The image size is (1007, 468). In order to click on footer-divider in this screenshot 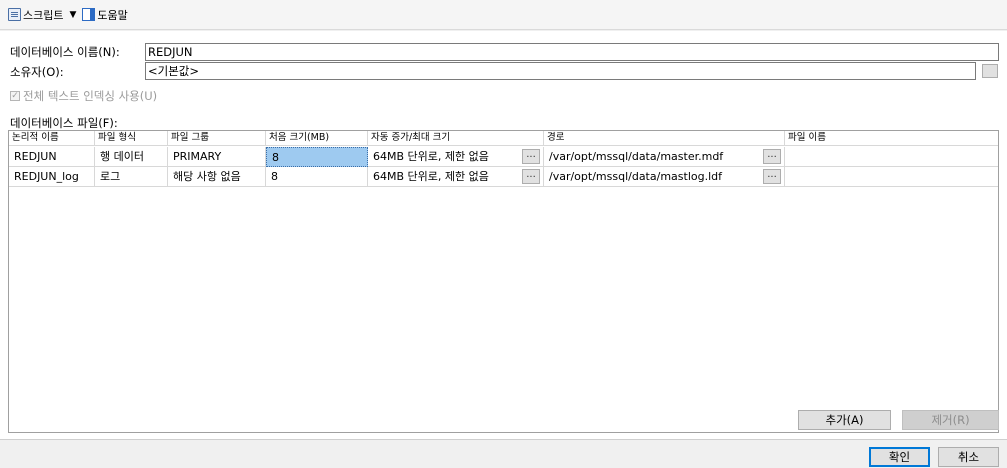, I will do `click(503, 439)`.